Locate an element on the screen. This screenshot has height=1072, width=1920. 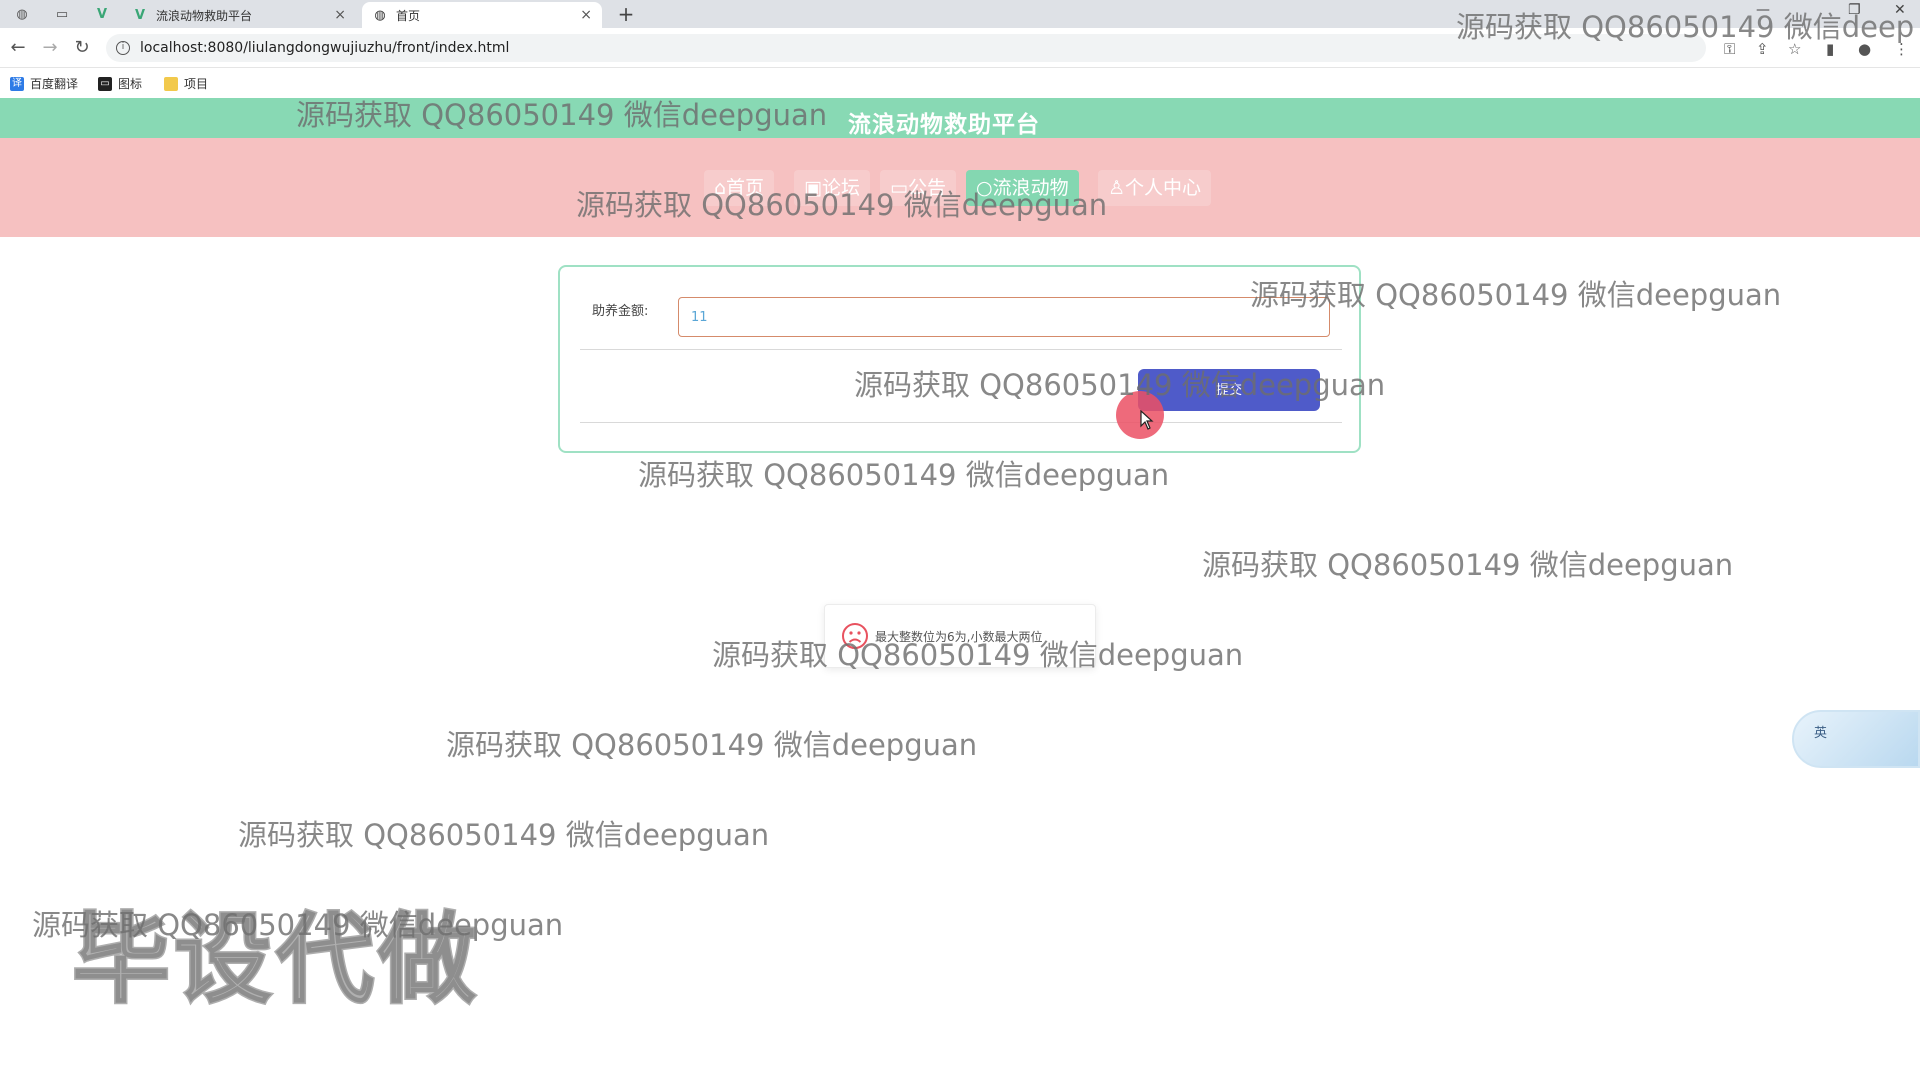
reload-icon: ↻ is located at coordinates (82, 48).